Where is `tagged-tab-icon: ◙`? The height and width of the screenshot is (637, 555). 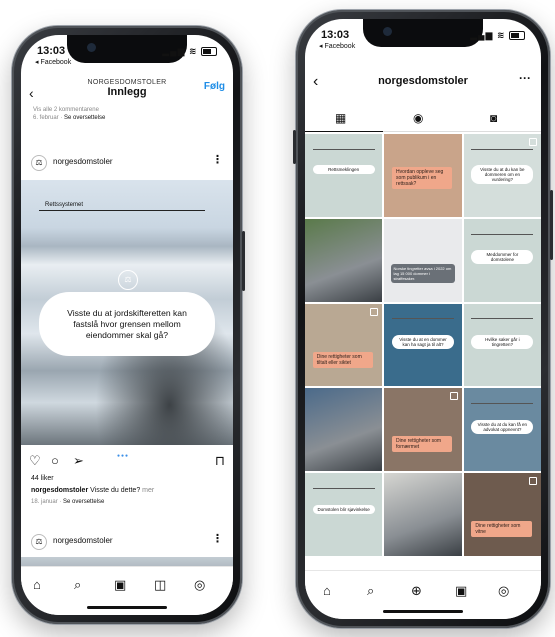
tagged-tab-icon: ◙ is located at coordinates (493, 118).